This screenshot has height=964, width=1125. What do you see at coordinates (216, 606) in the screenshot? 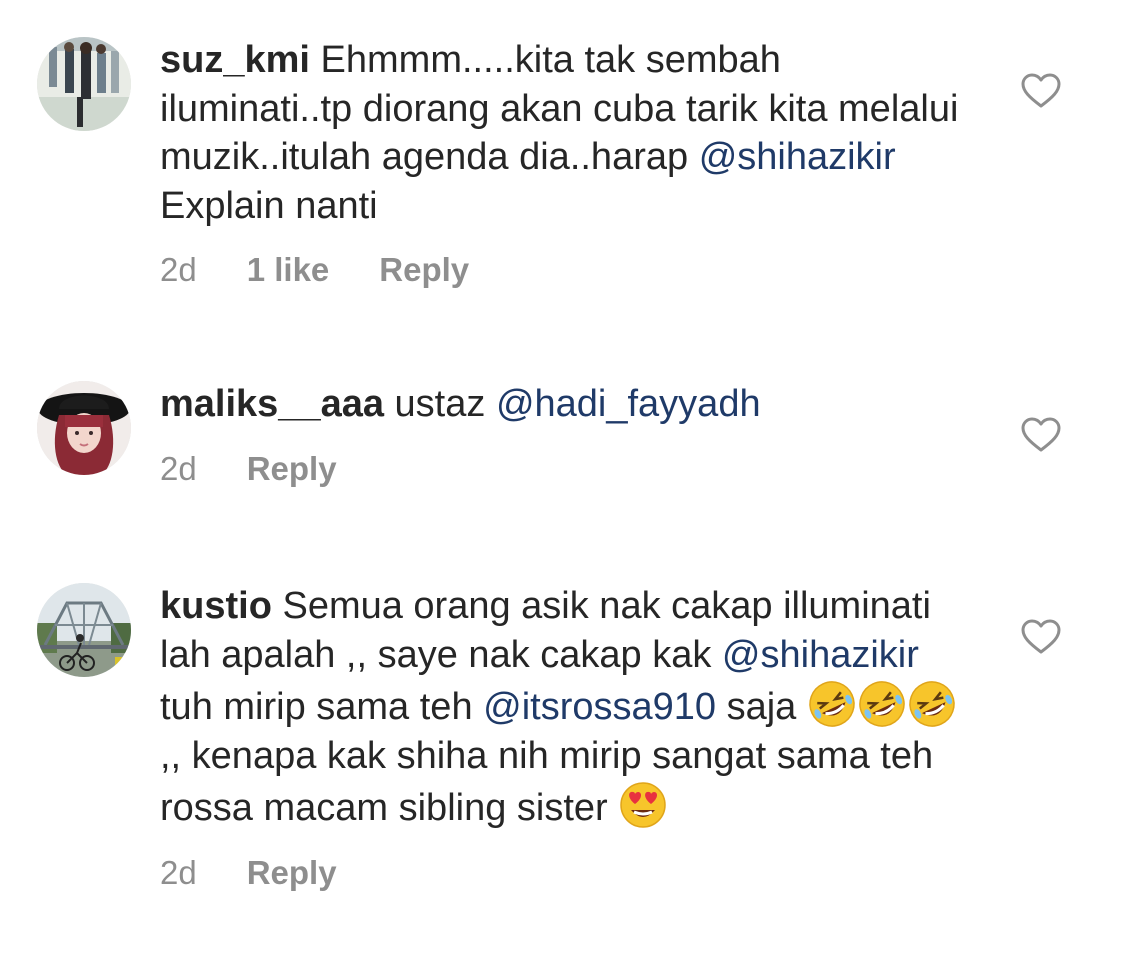
I see `comment-username: kustio` at bounding box center [216, 606].